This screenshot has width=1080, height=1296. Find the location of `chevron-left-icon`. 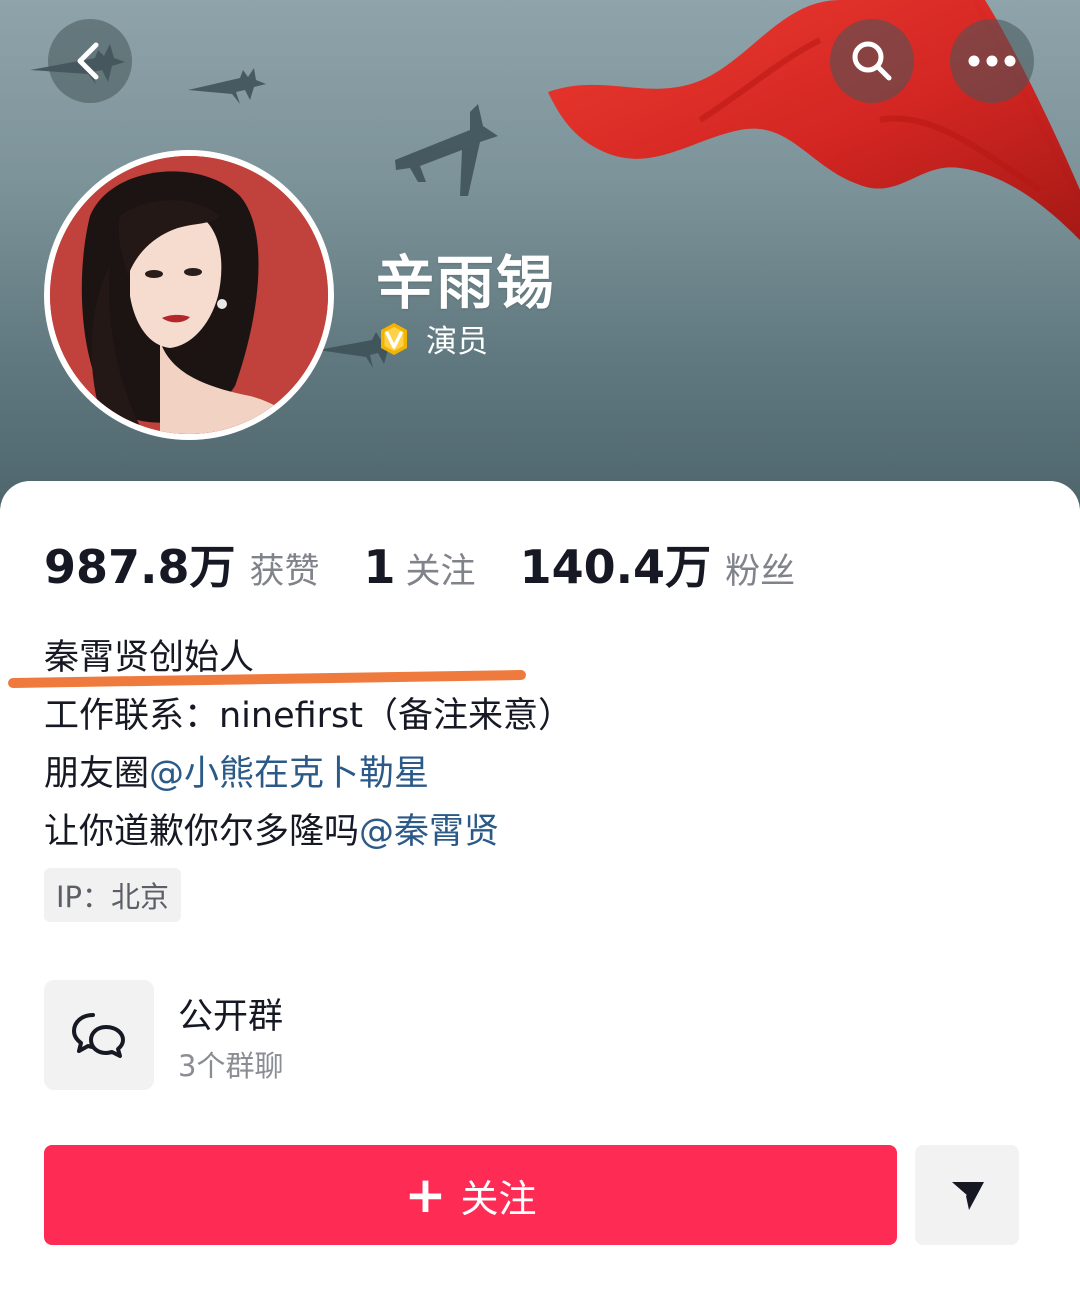

chevron-left-icon is located at coordinates (88, 61).